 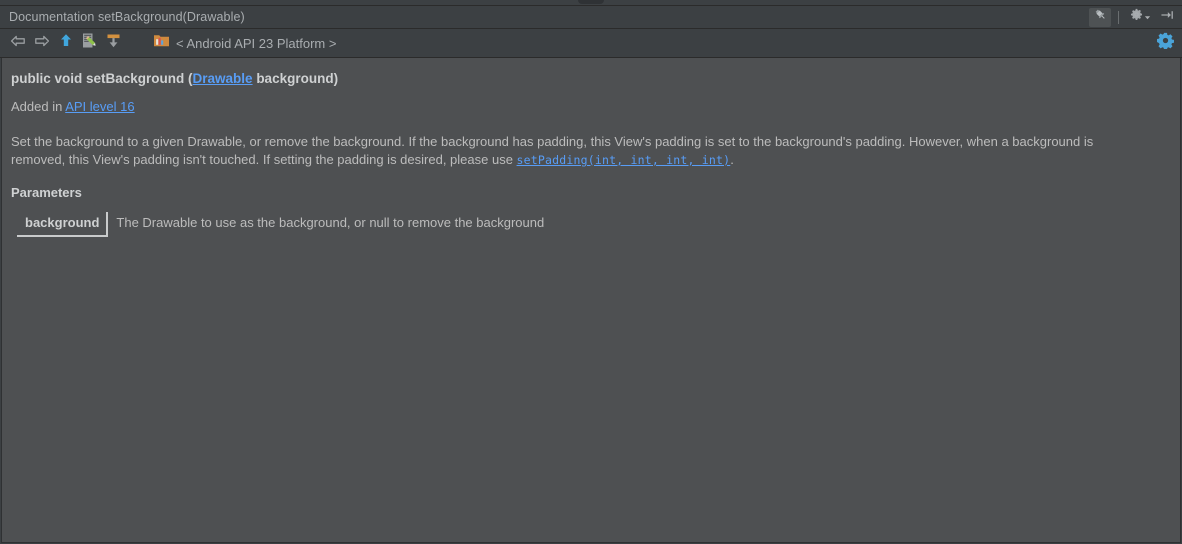 I want to click on forward-icon, so click(x=42, y=43).